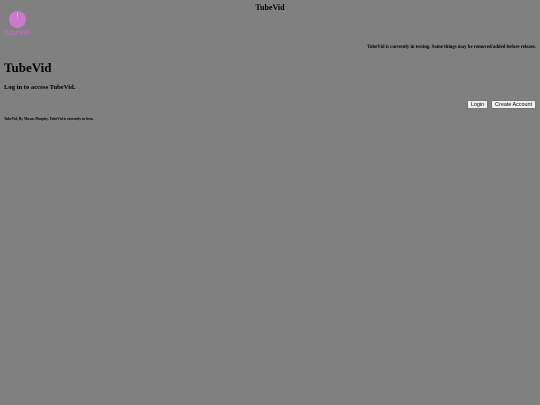 This screenshot has width=540, height=405. Describe the element at coordinates (477, 104) in the screenshot. I see `login-button: Login` at that location.